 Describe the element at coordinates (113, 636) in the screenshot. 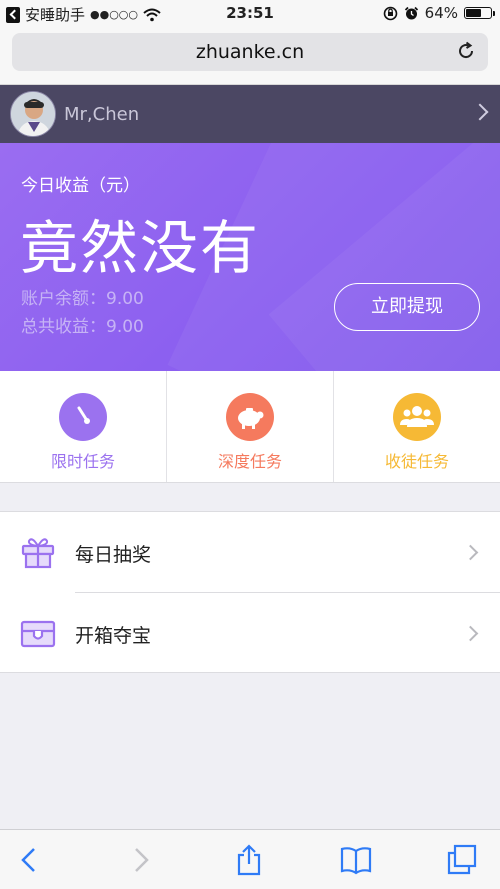

I see `menu-item-label: 开箱夺宝` at that location.